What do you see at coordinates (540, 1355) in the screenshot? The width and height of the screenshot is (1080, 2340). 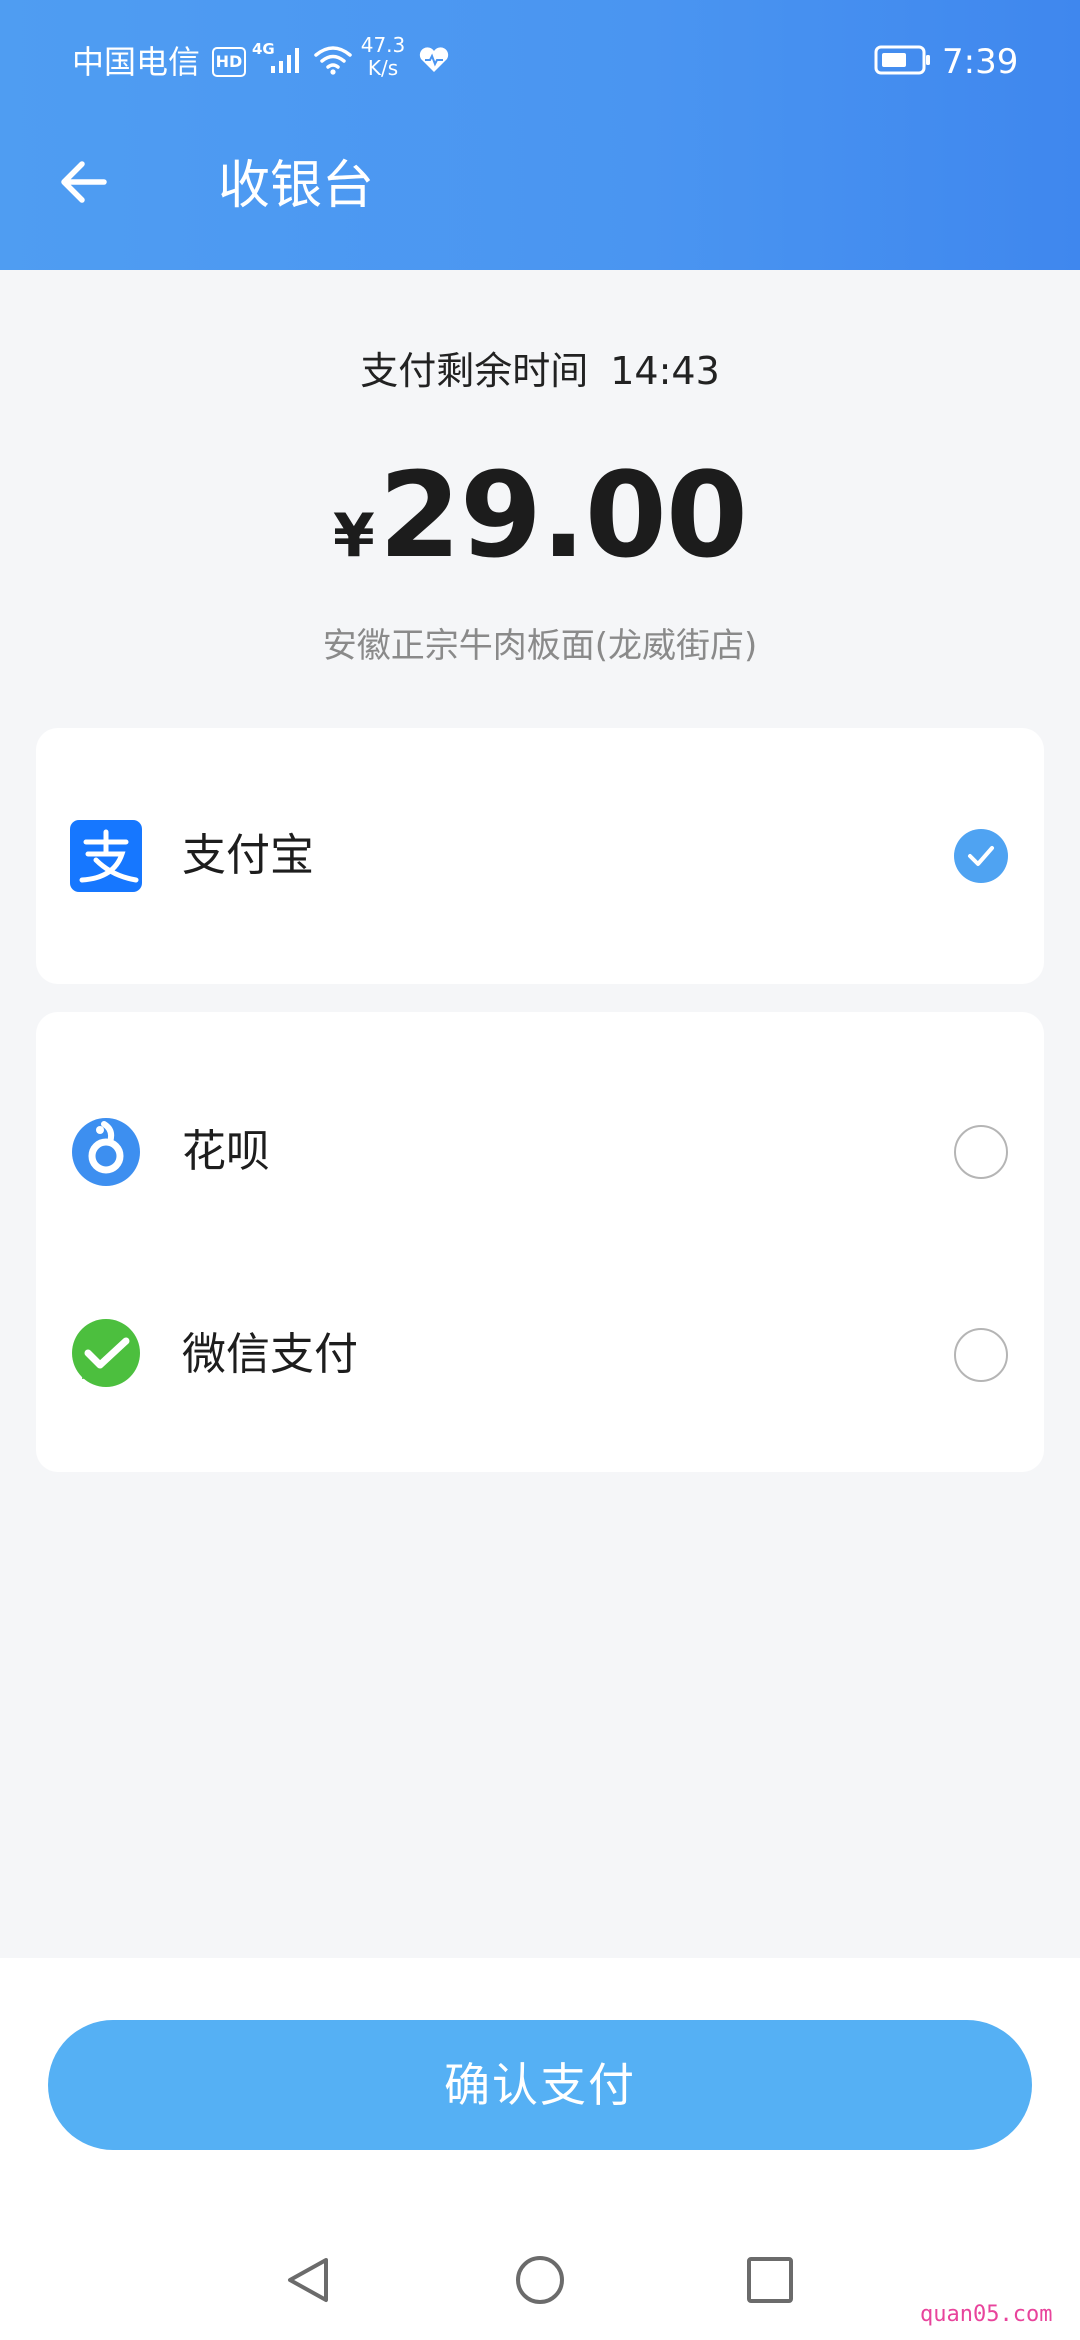 I see `payment-option-wechat: 微信支付` at bounding box center [540, 1355].